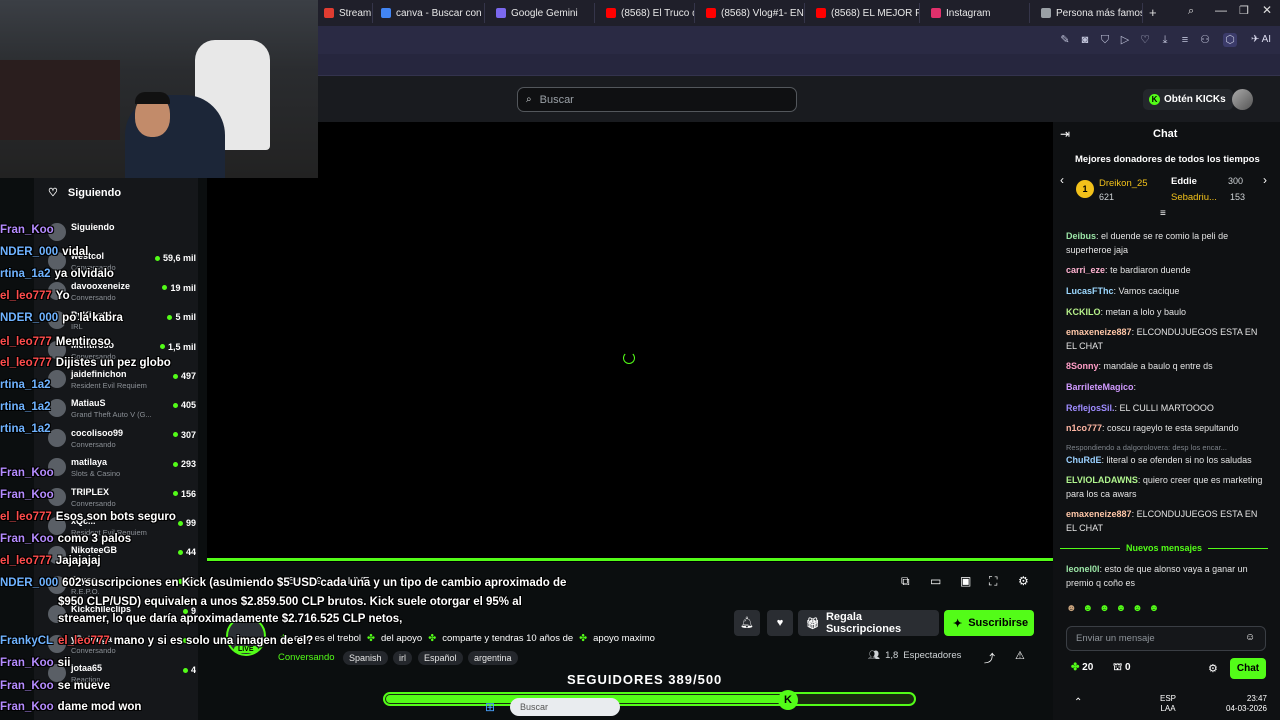 The height and width of the screenshot is (720, 1280). I want to click on emote-bar: ☻ ☻ ☻ ☻ ☻ ☻, so click(1161, 610).